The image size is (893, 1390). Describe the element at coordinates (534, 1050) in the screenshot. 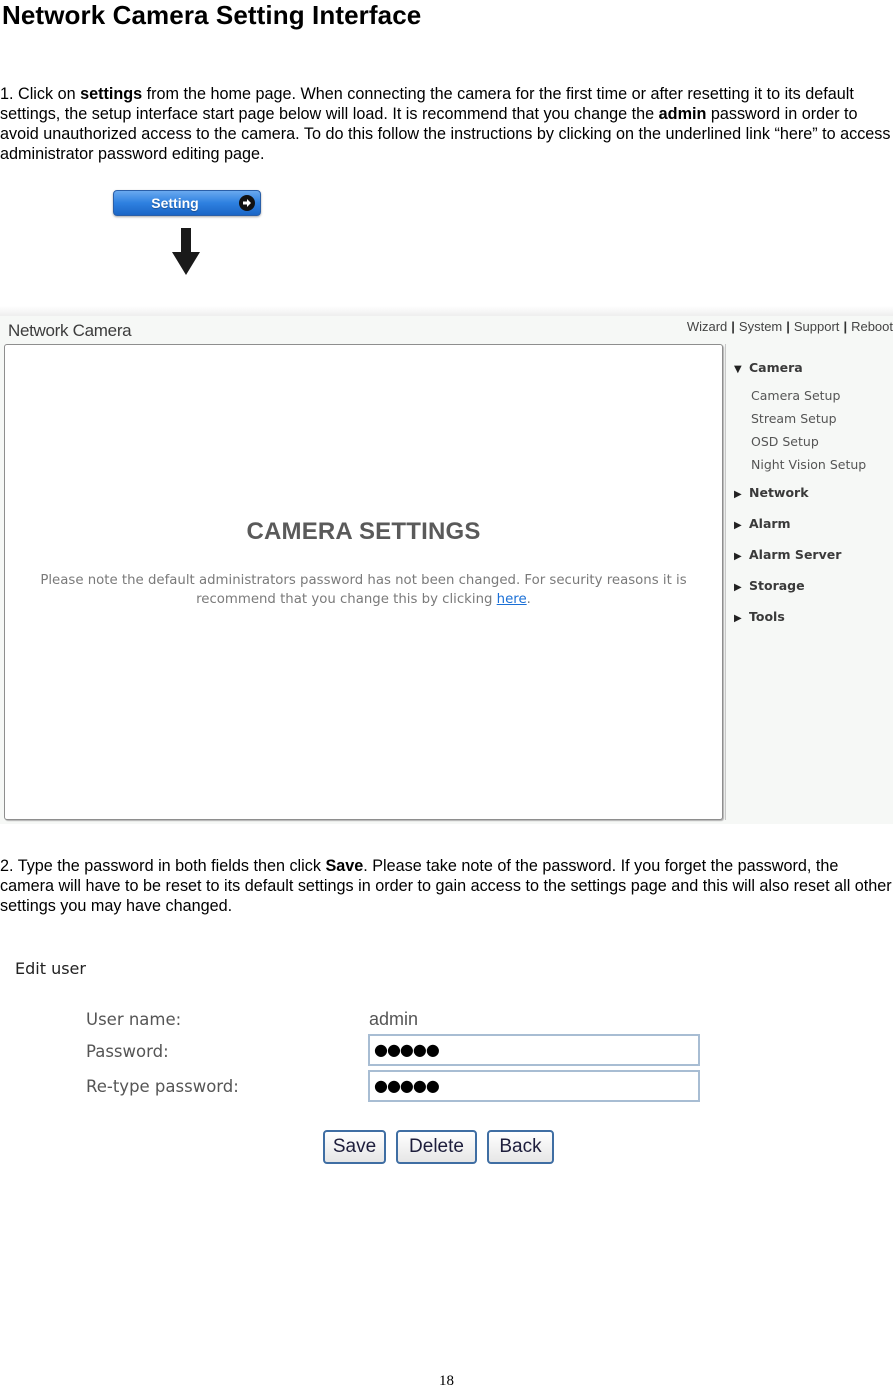

I see `password-input: ●●●●●` at that location.